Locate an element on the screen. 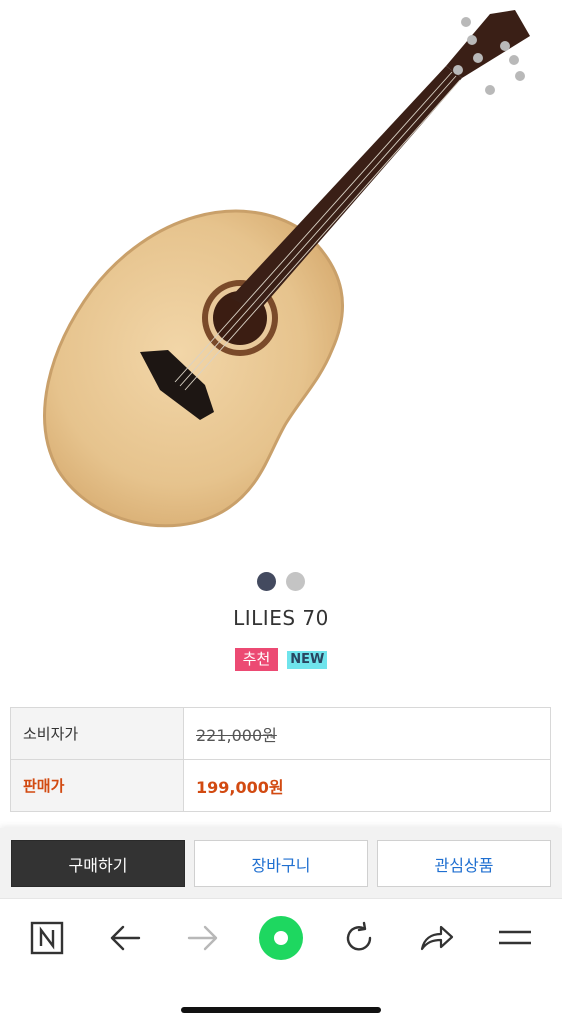  sale-price-value: 199,000원 is located at coordinates (240, 787).